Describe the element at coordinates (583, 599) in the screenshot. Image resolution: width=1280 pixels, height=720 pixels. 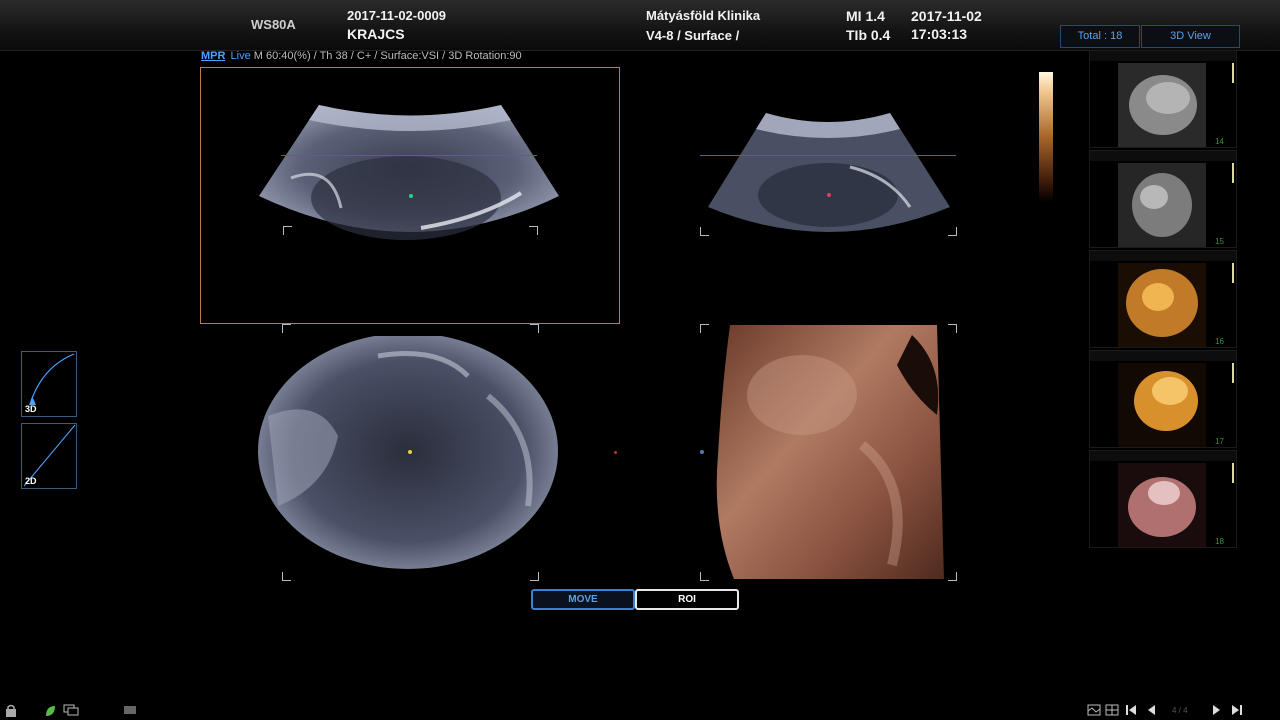
I see `move-button: MOVE` at that location.